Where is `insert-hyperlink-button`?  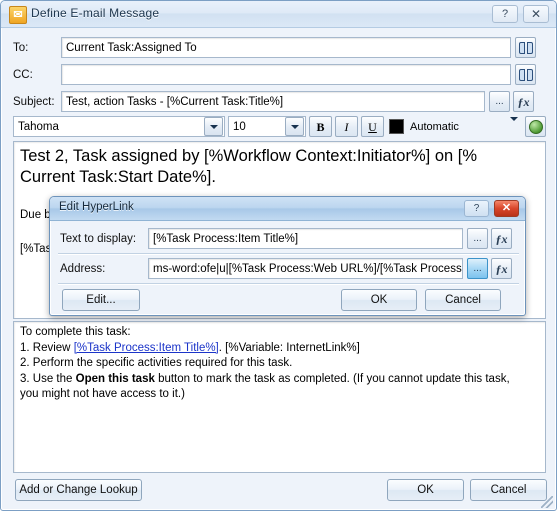
insert-hyperlink-button is located at coordinates (535, 126).